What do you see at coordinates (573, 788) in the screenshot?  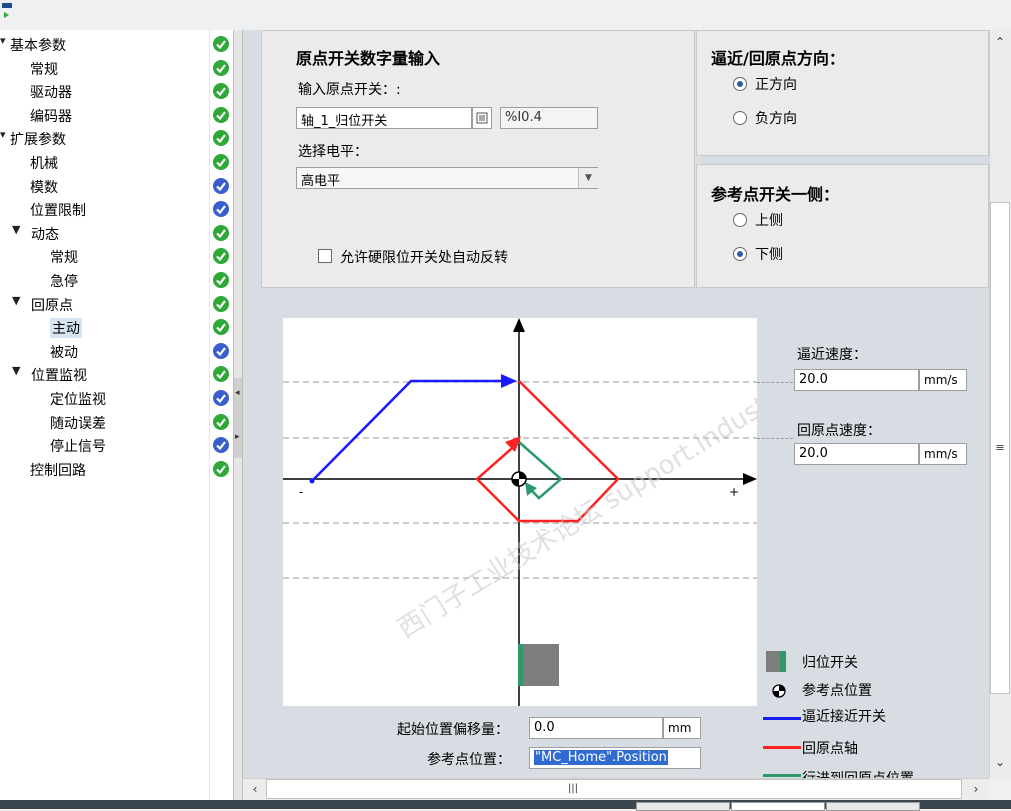 I see `hscroll-grip-icon: |||` at bounding box center [573, 788].